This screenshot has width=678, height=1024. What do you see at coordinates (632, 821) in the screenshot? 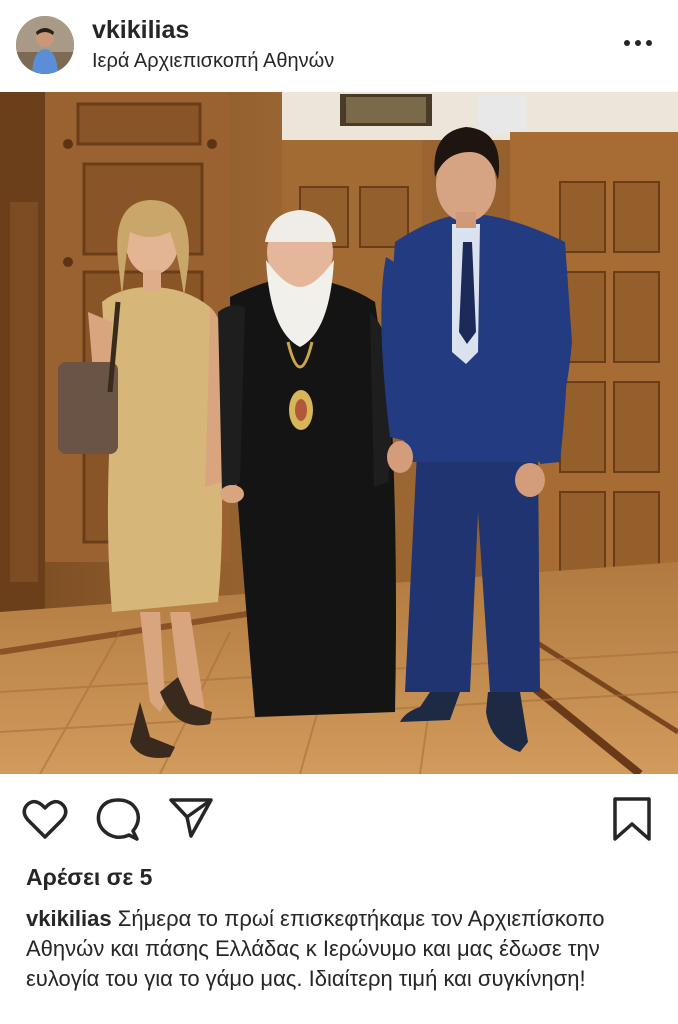
I see `bookmark-icon` at bounding box center [632, 821].